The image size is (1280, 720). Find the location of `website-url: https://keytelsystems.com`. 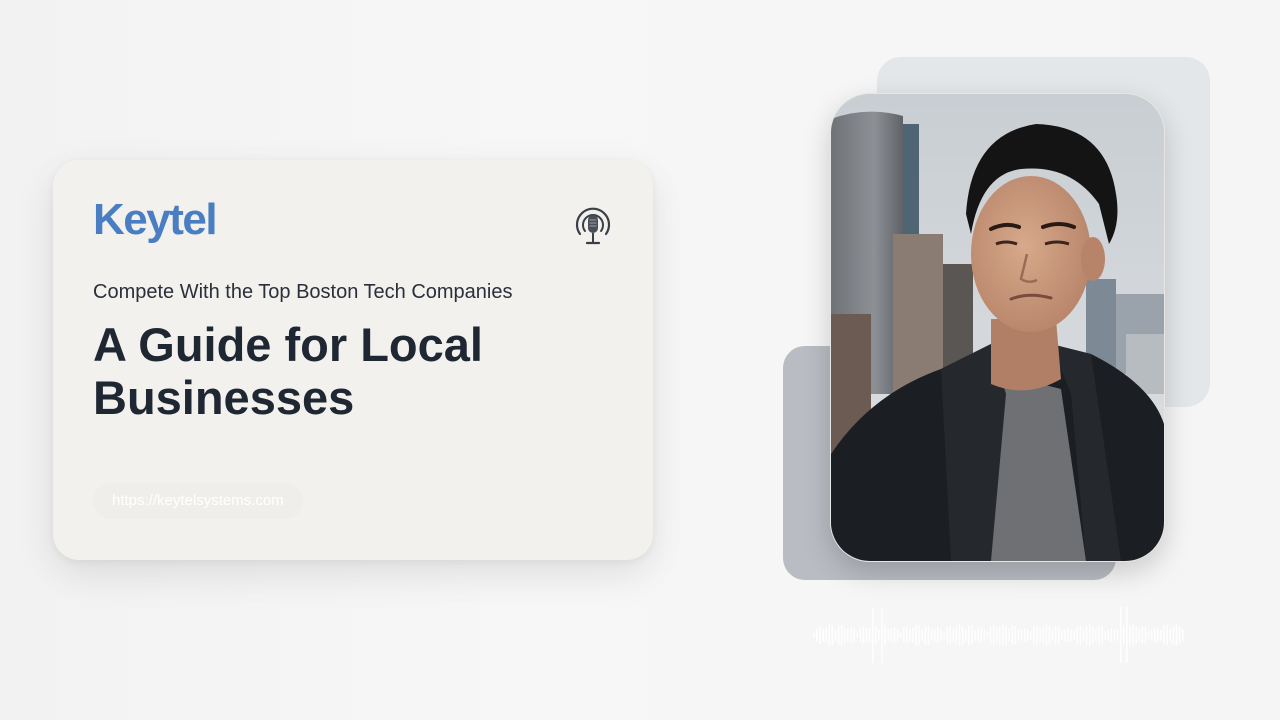

website-url: https://keytelsystems.com is located at coordinates (198, 501).